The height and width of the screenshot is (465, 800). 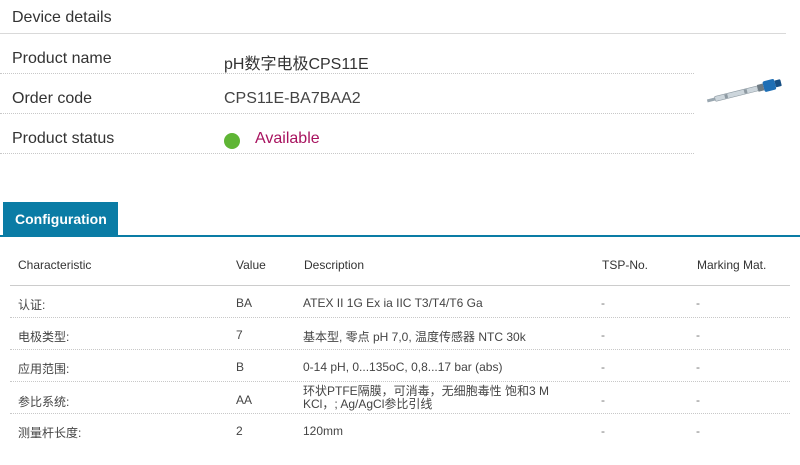 What do you see at coordinates (347, 54) in the screenshot?
I see `product-name-row: Product name pH数字电极CPS11E` at bounding box center [347, 54].